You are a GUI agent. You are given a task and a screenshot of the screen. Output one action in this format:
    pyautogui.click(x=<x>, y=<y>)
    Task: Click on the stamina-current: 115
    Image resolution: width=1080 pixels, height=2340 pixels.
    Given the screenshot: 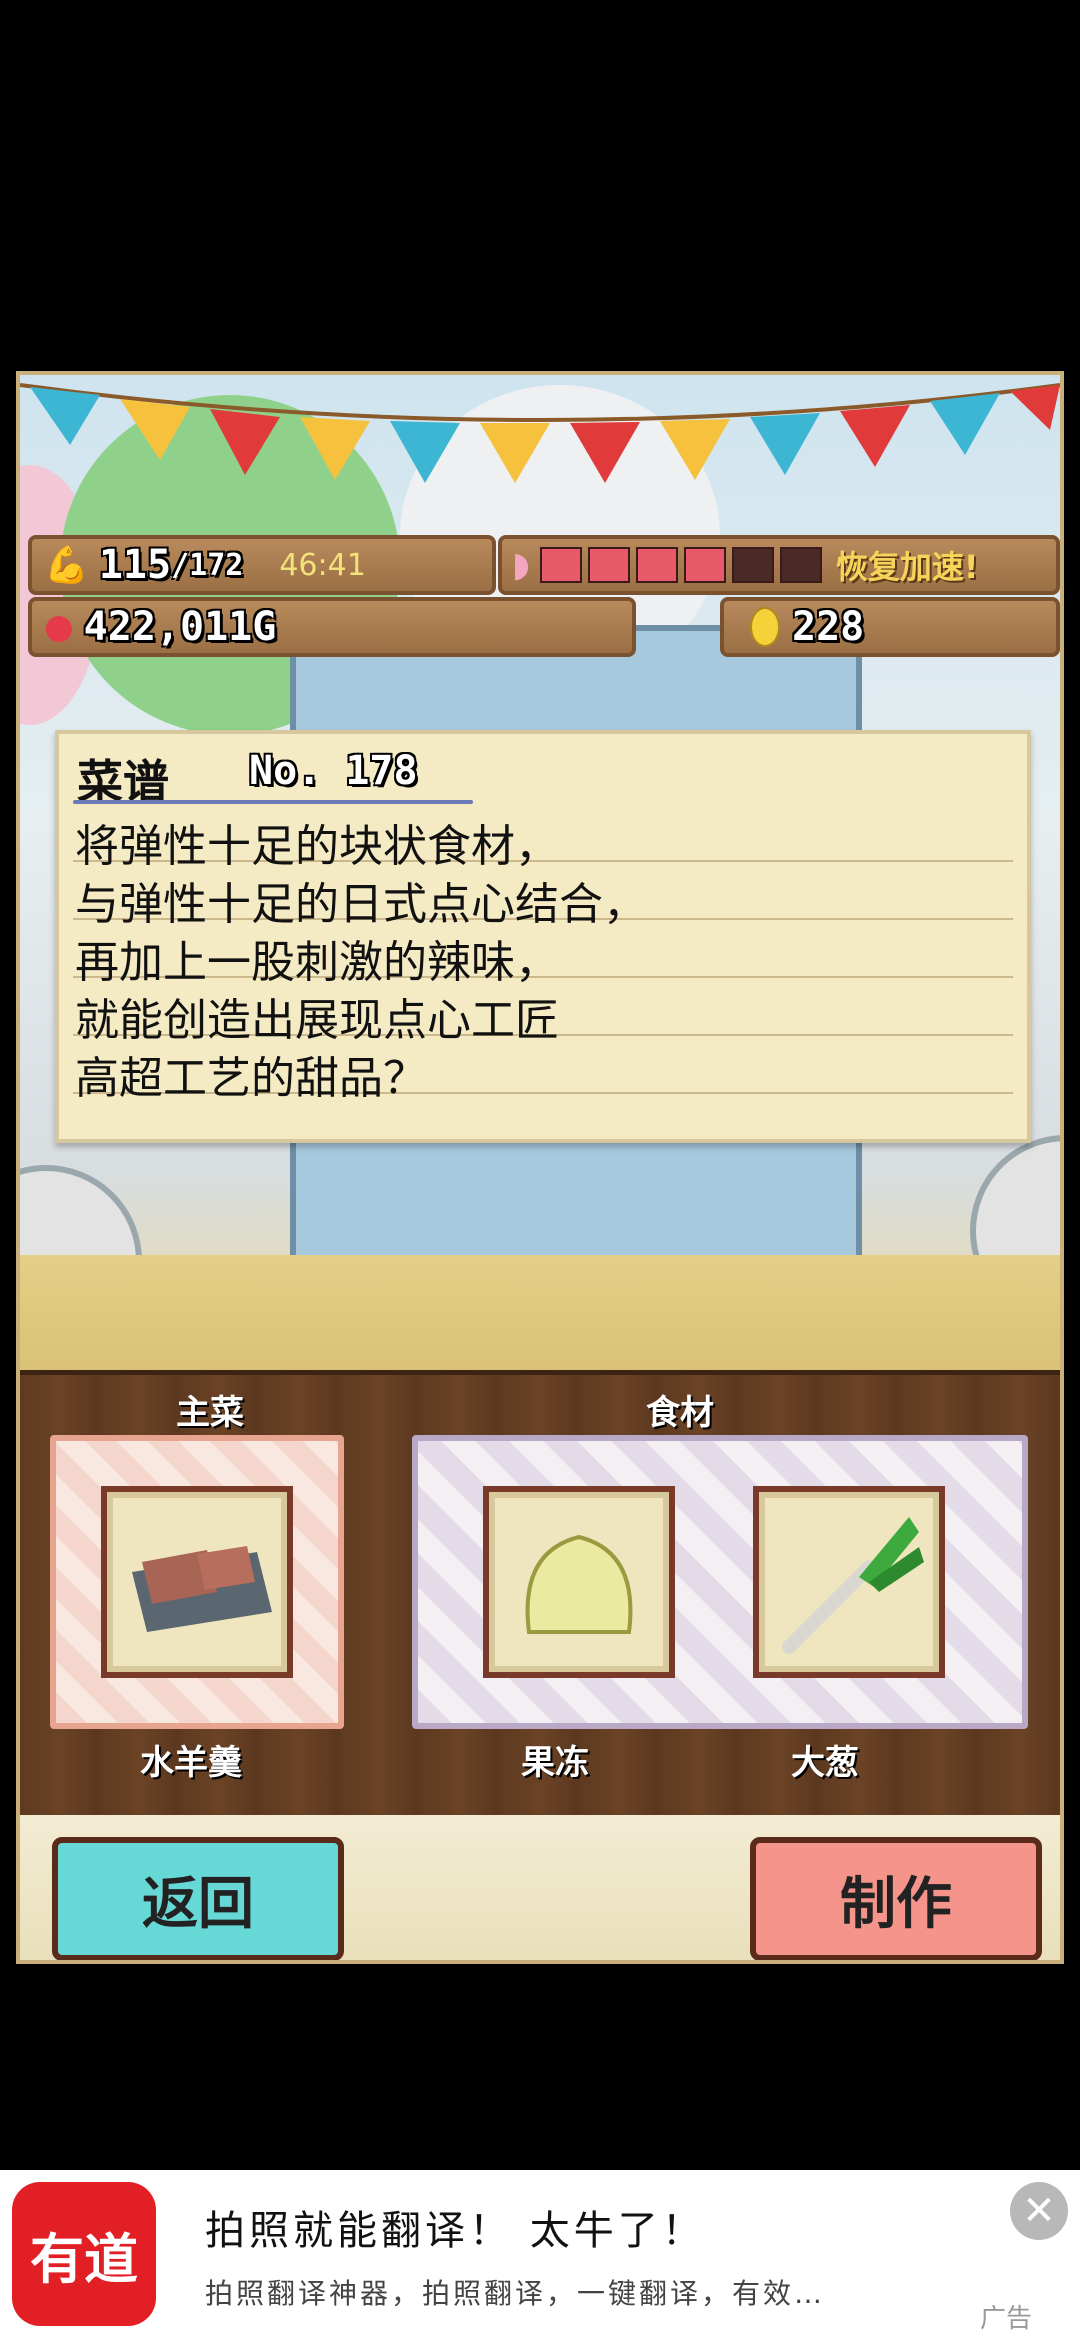 What is the action you would take?
    pyautogui.click(x=135, y=565)
    